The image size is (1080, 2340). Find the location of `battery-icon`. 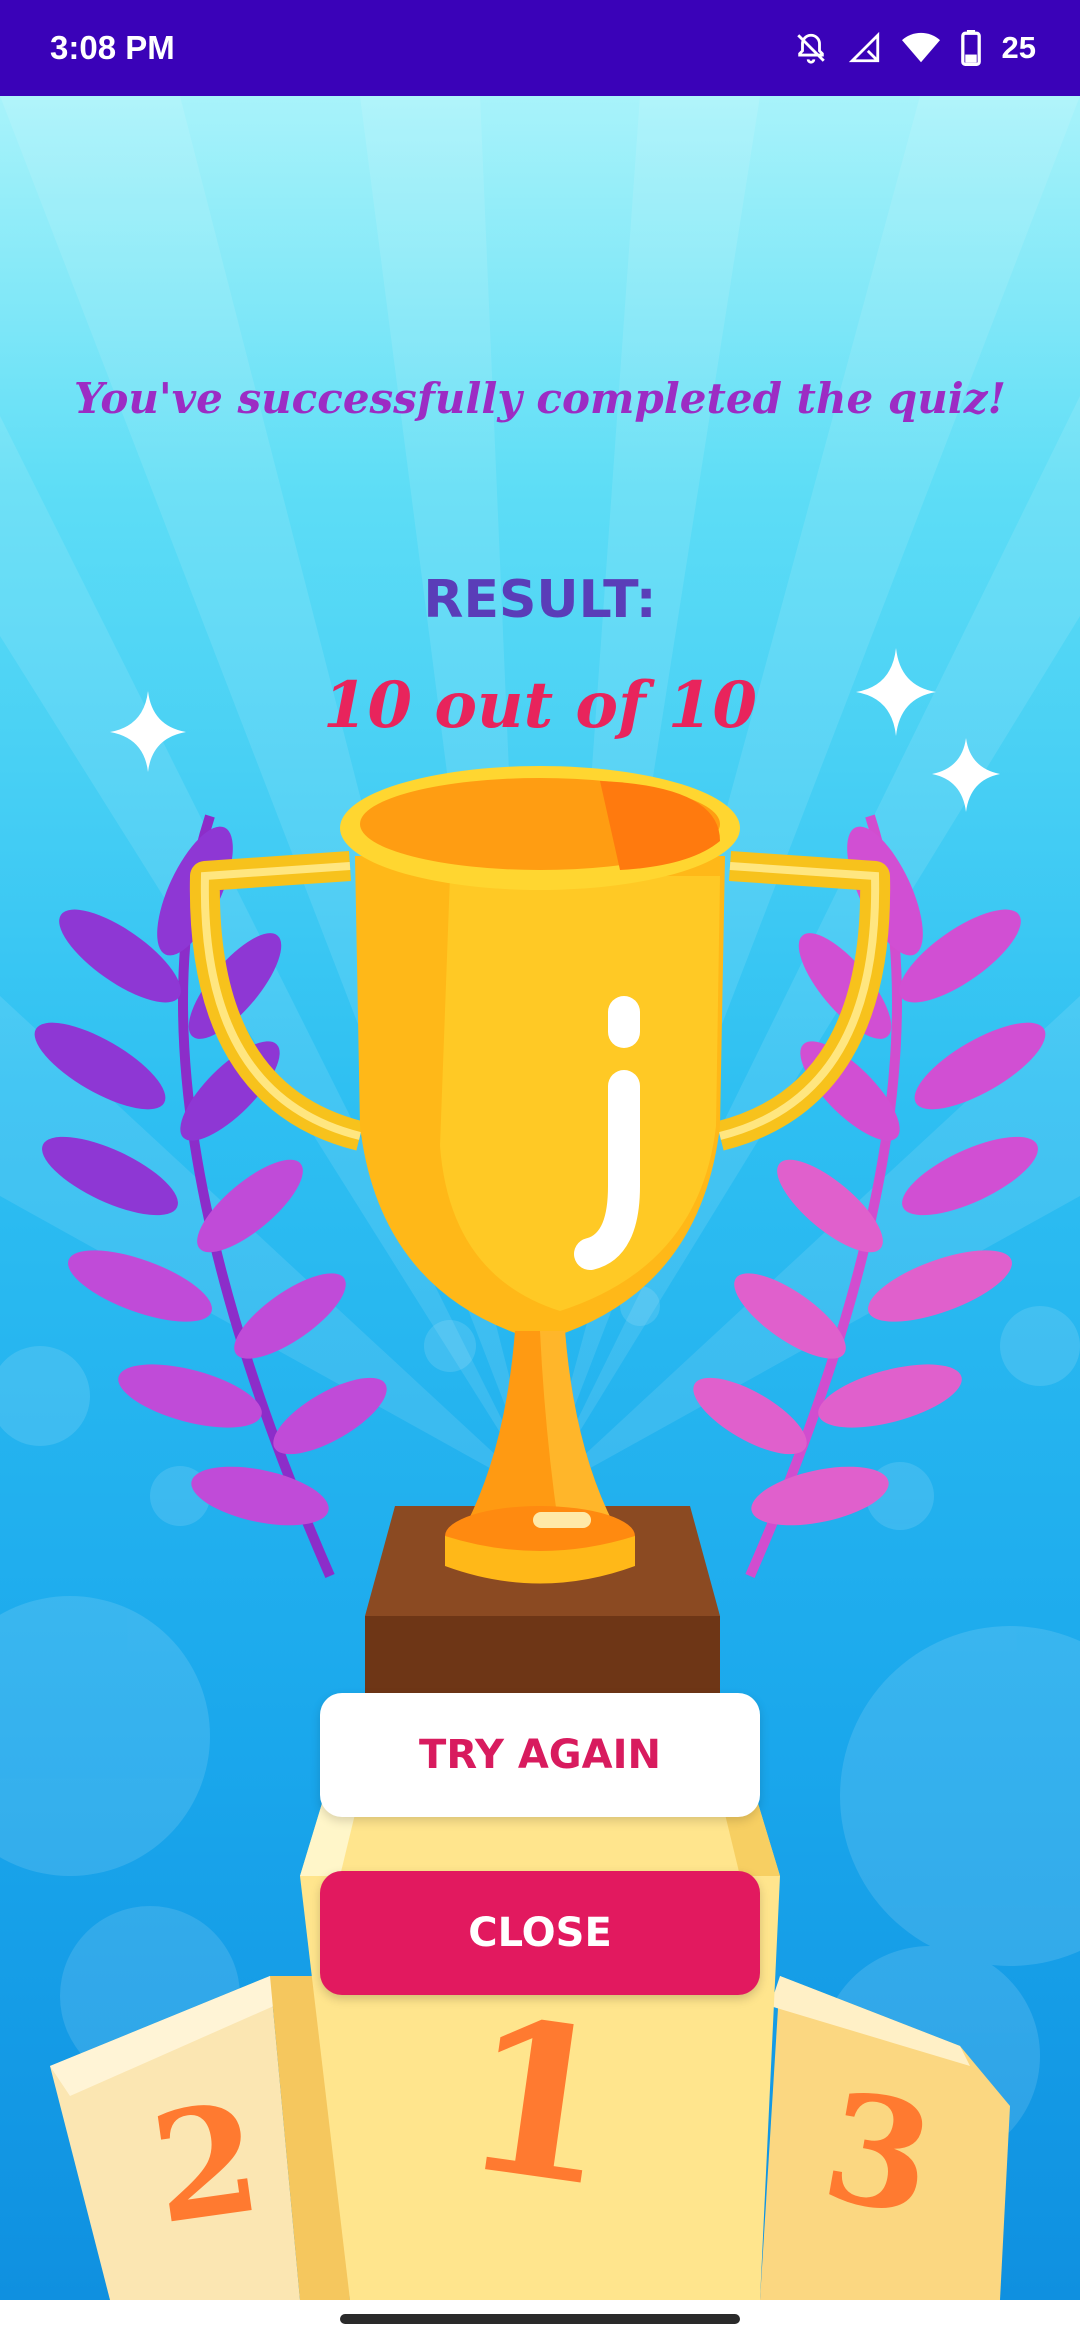

battery-icon is located at coordinates (971, 48).